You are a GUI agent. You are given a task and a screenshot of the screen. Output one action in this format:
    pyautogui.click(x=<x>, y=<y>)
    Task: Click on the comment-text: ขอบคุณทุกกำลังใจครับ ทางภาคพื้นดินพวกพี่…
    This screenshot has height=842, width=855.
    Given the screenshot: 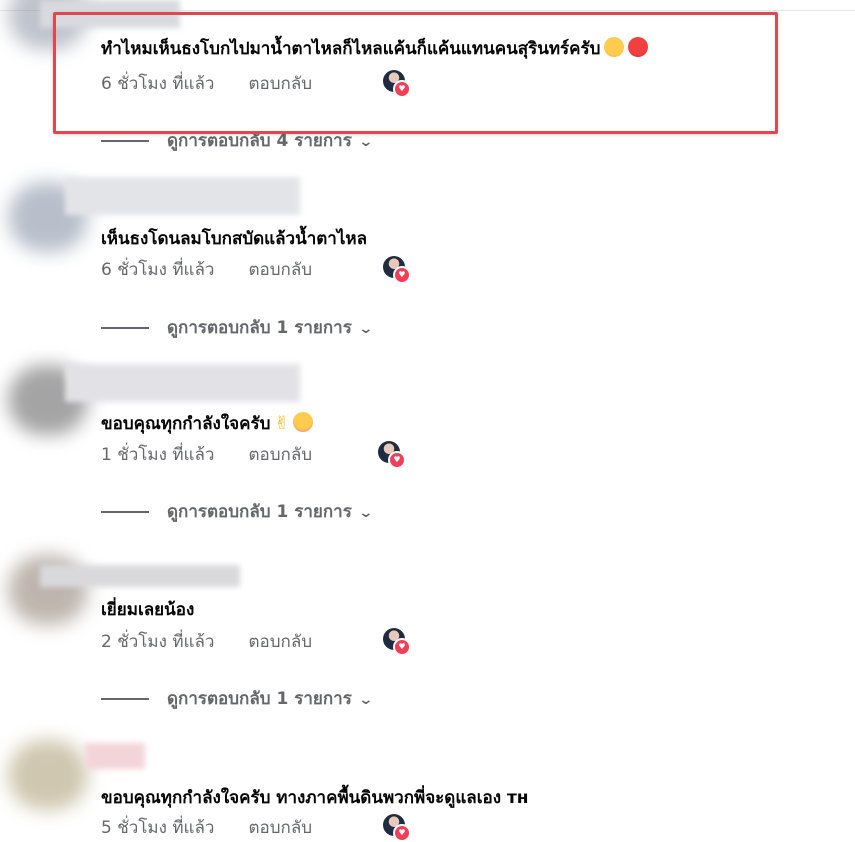 What is the action you would take?
    pyautogui.click(x=315, y=798)
    